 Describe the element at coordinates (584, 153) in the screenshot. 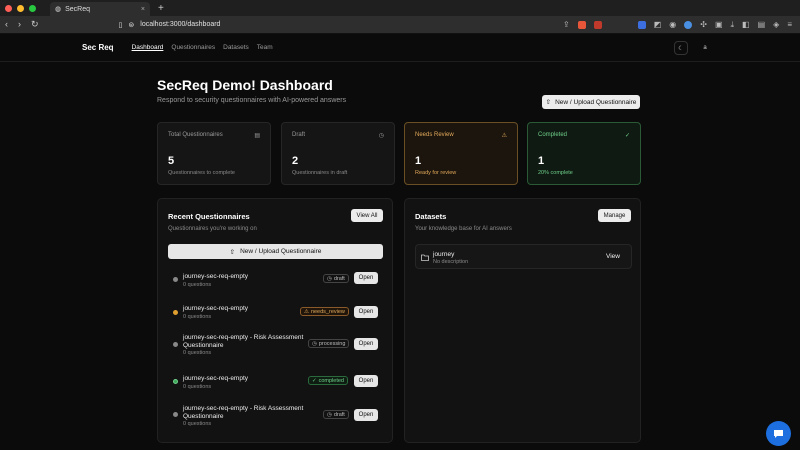

I see `stat-card-completed: Completed ✓ 1 20% complete` at that location.